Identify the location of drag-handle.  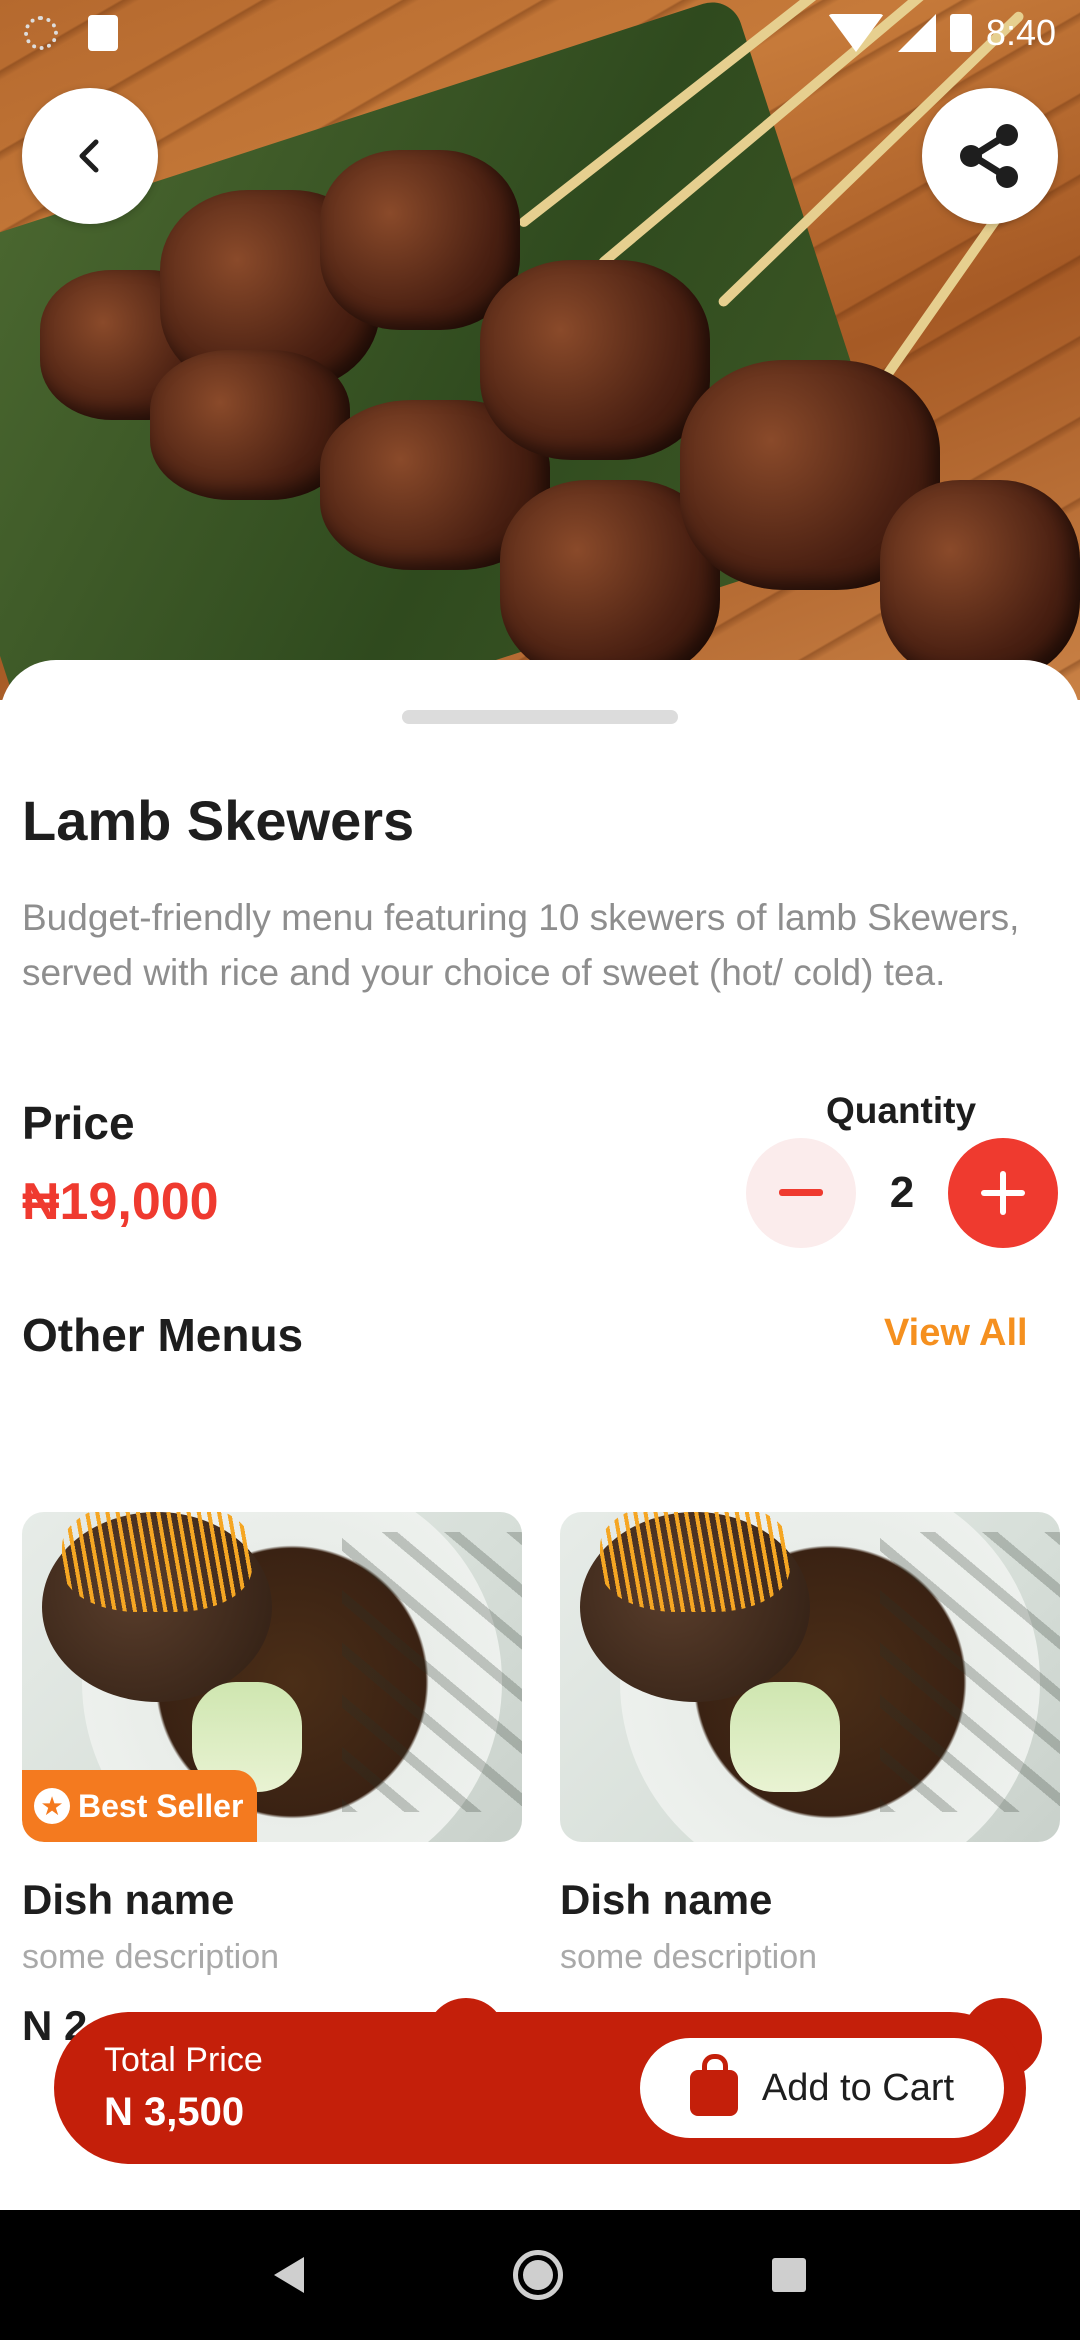
(540, 717).